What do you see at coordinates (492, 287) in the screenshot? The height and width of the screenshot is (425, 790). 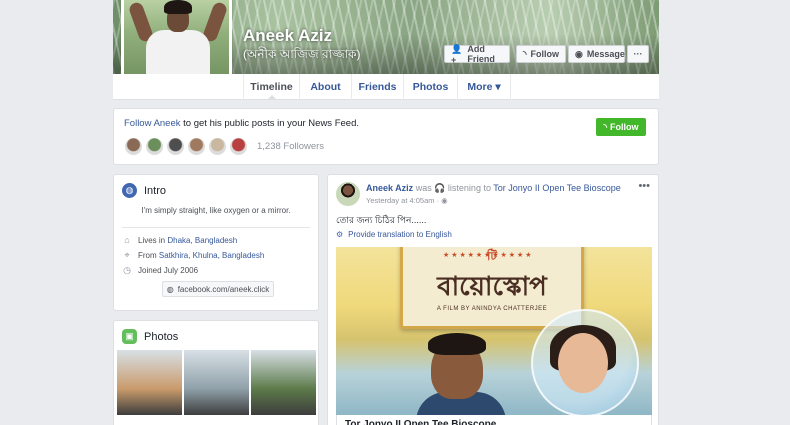 I see `poster-title: বায়োস্কোপ` at bounding box center [492, 287].